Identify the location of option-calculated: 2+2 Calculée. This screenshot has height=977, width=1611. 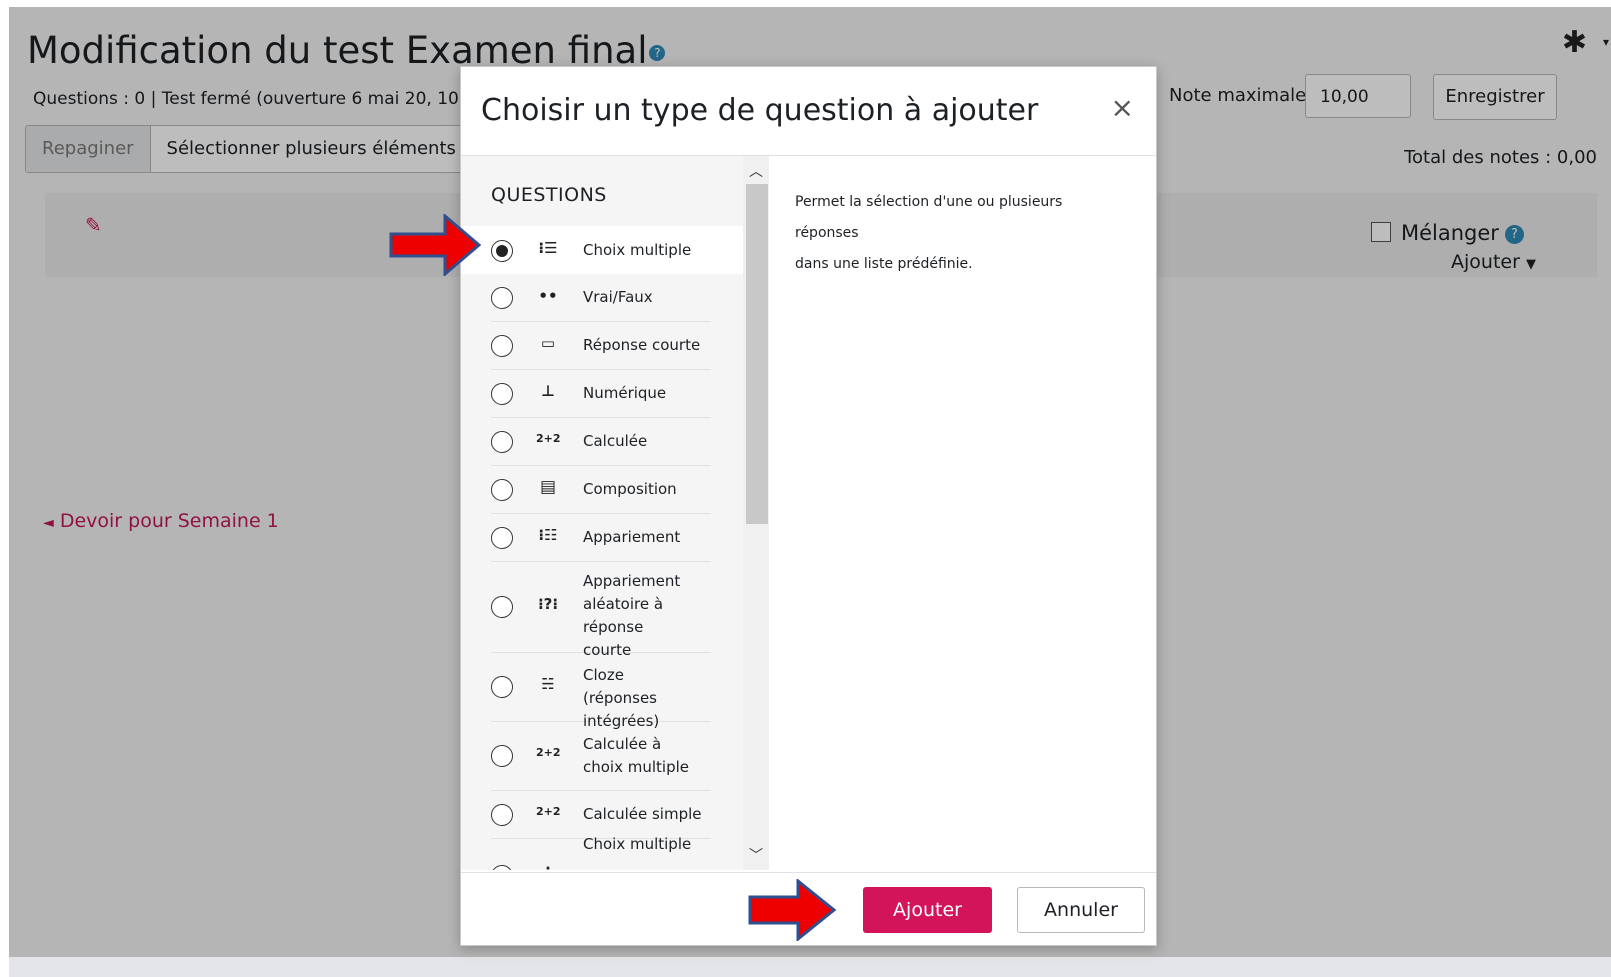
(601, 442).